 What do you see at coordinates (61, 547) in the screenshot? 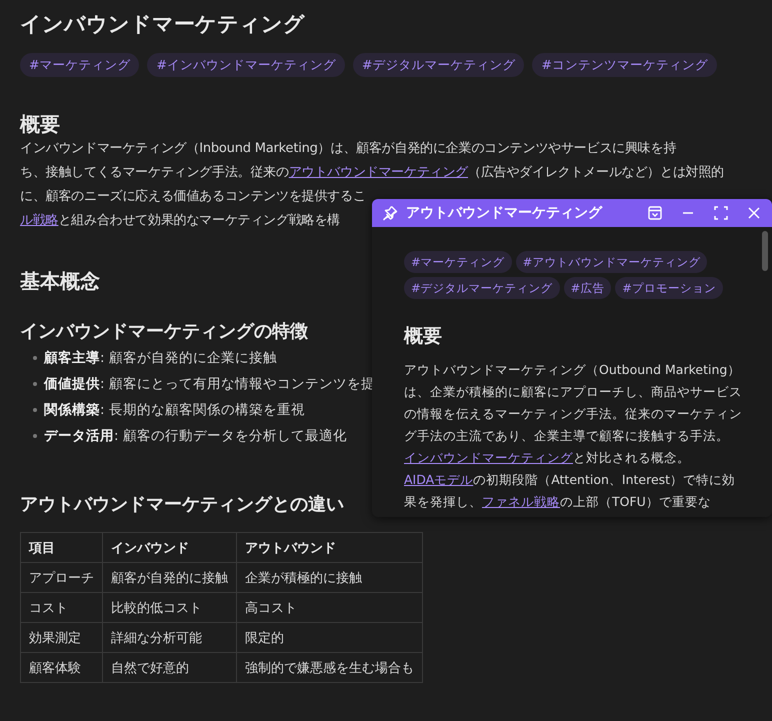
I see `column-header: 項目` at bounding box center [61, 547].